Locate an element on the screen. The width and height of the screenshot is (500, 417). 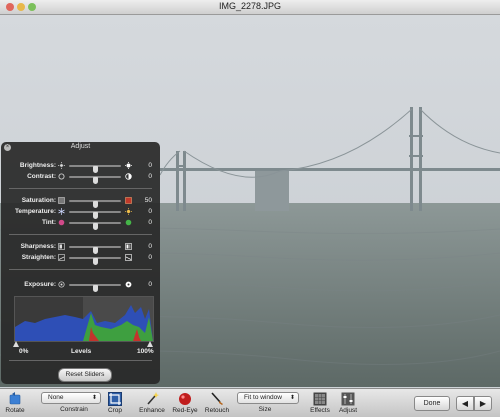
sharpness-row: Sharpness: 0 is located at coordinates (80, 248).